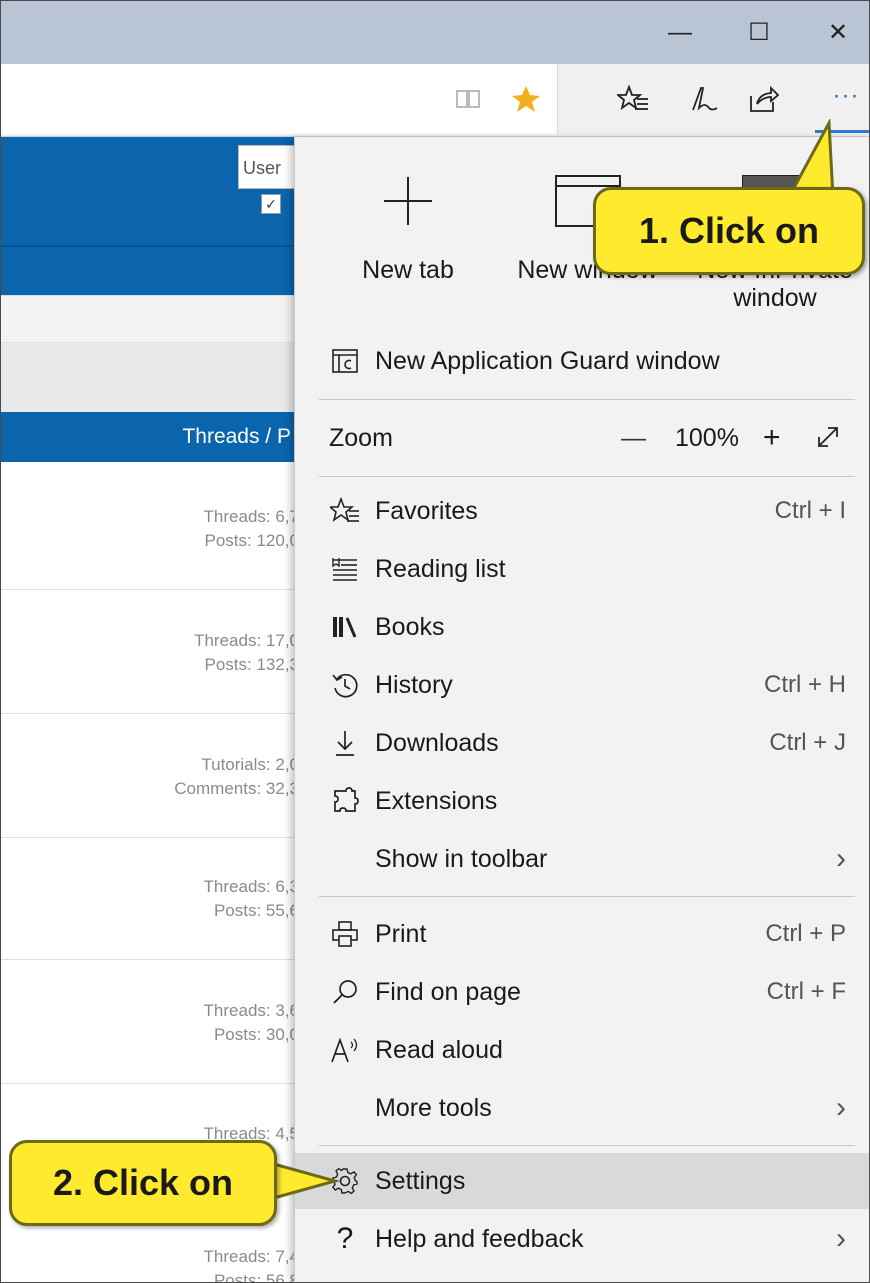 This screenshot has width=870, height=1283. Describe the element at coordinates (582, 685) in the screenshot. I see `history-item: History Ctrl + H` at that location.